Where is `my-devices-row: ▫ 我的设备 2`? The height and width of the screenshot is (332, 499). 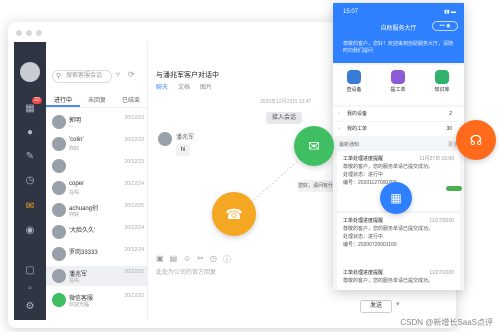 my-devices-row: ▫ 我的设备 2 is located at coordinates (398, 114).